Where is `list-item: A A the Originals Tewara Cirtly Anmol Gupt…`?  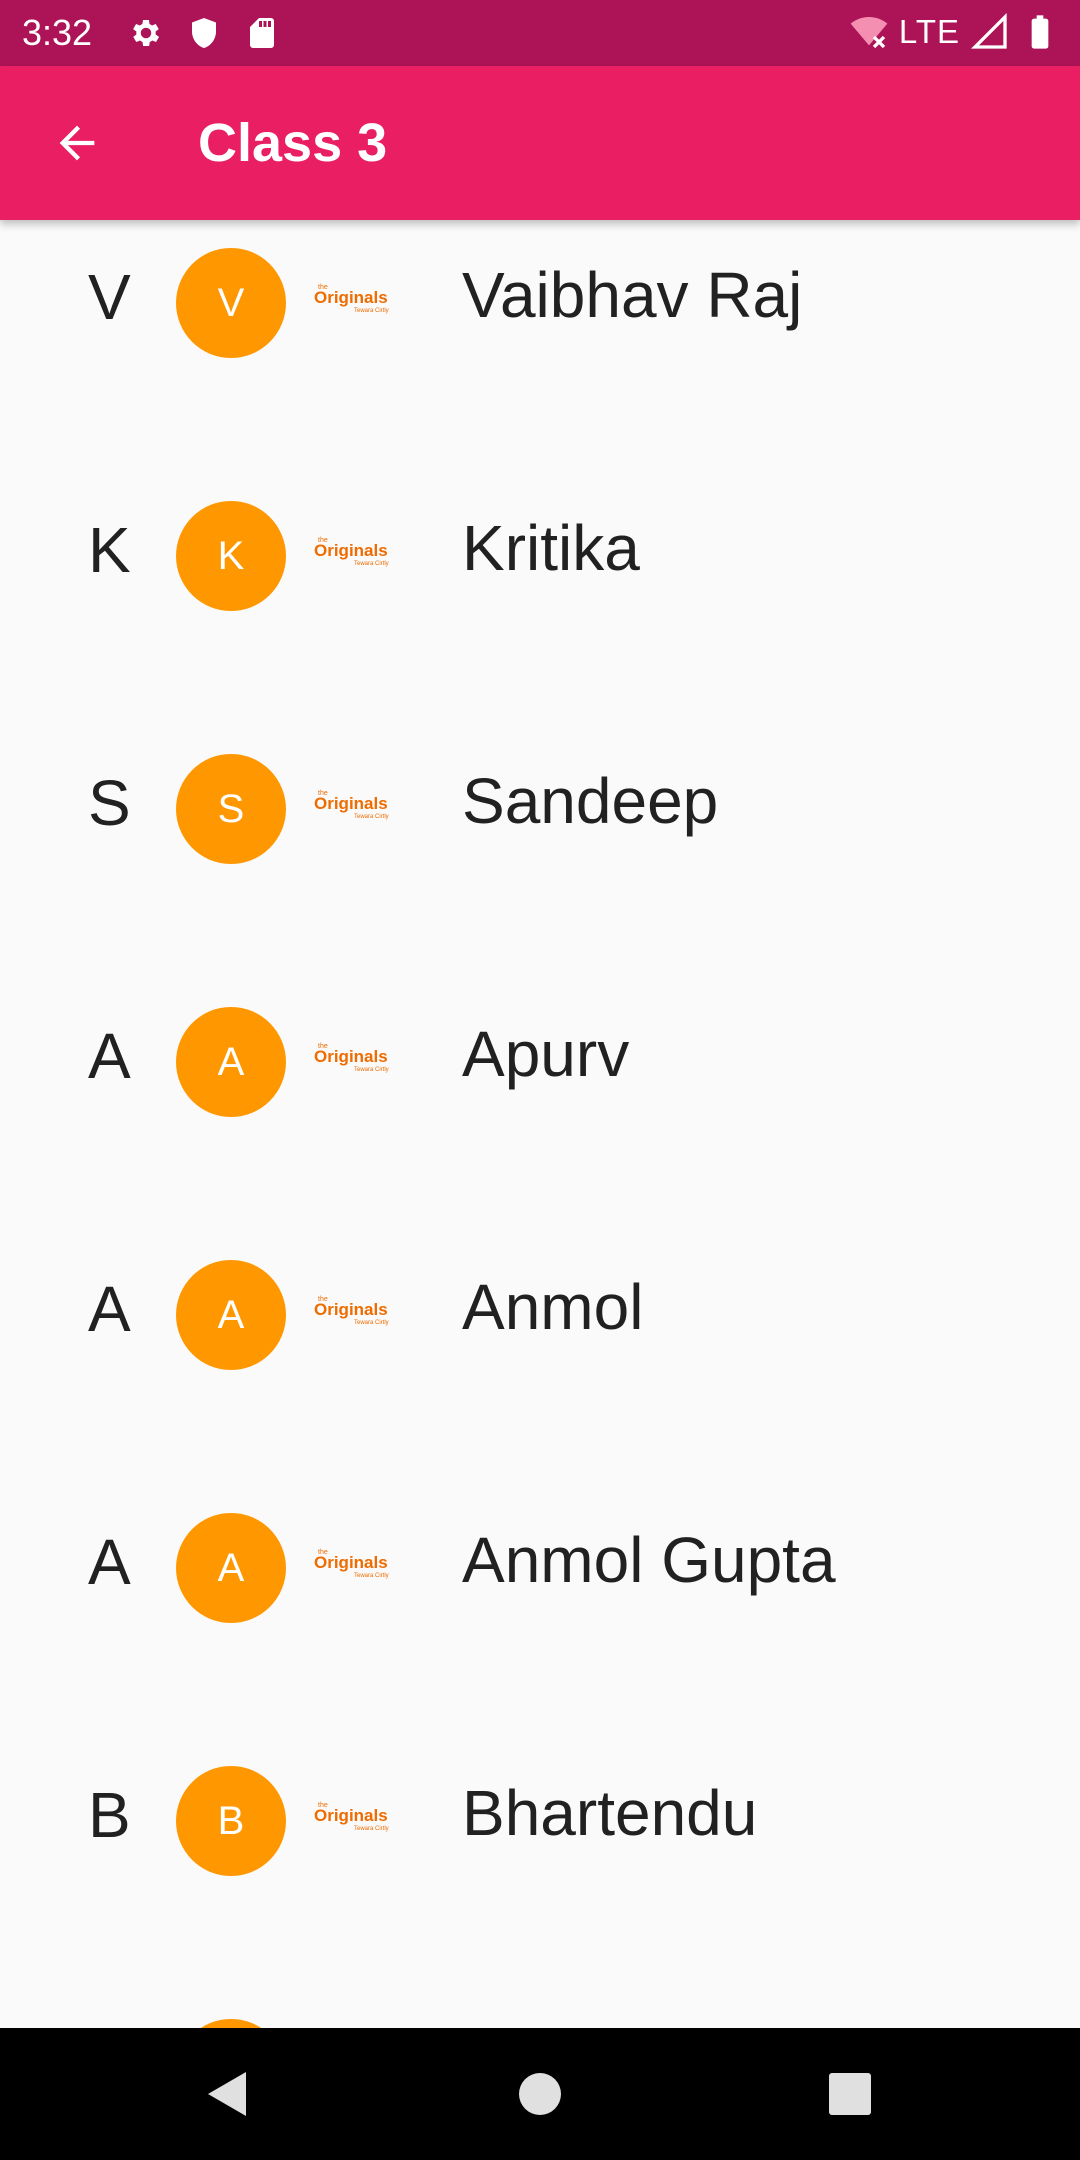 list-item: A A the Originals Tewara Cirtly Anmol Gupt… is located at coordinates (540, 1611).